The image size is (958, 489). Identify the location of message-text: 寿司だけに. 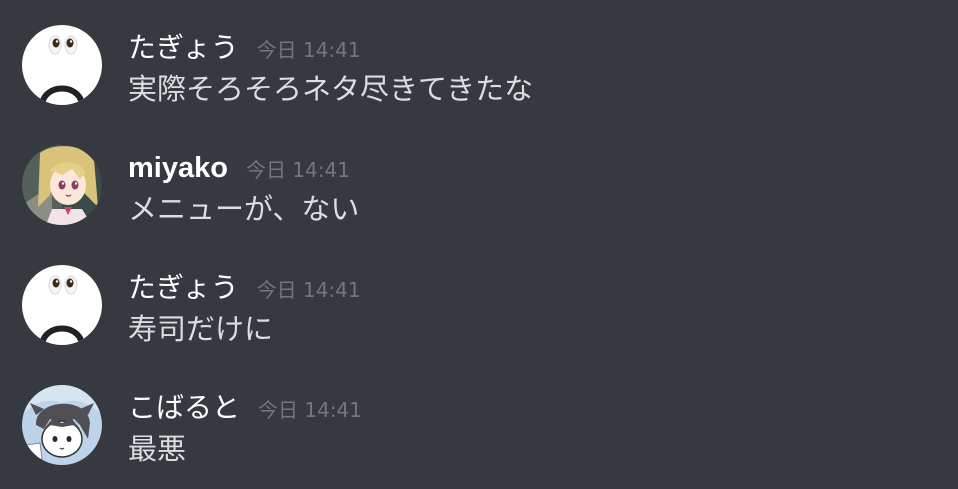
(201, 329).